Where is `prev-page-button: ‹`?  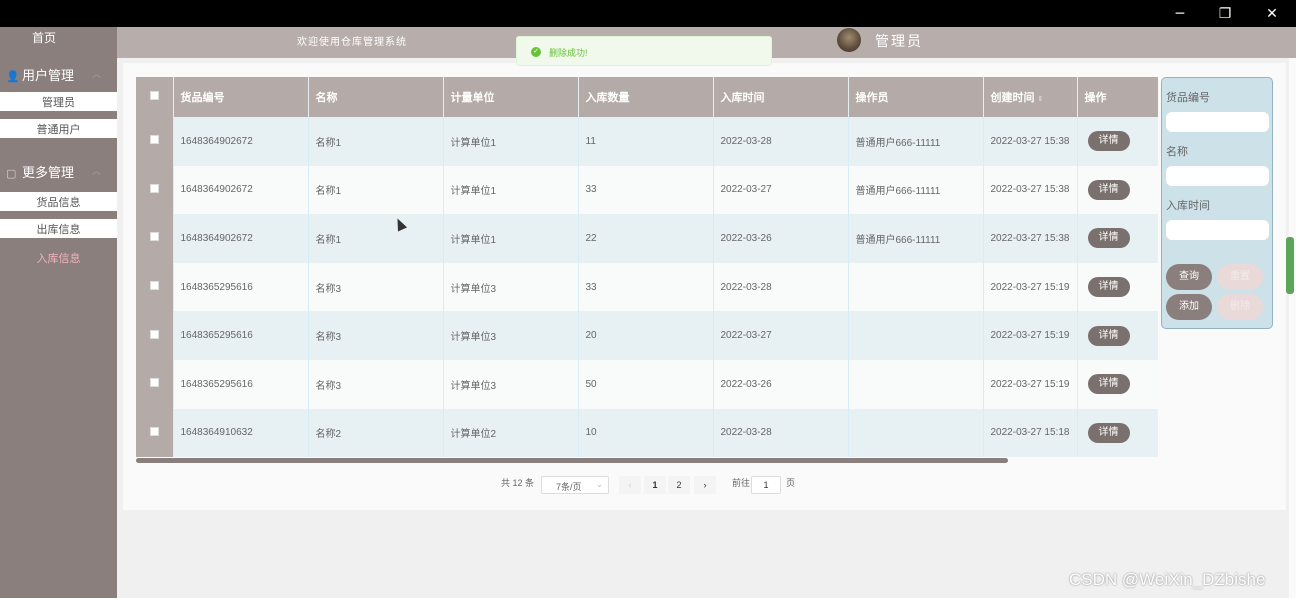
prev-page-button: ‹ is located at coordinates (630, 485).